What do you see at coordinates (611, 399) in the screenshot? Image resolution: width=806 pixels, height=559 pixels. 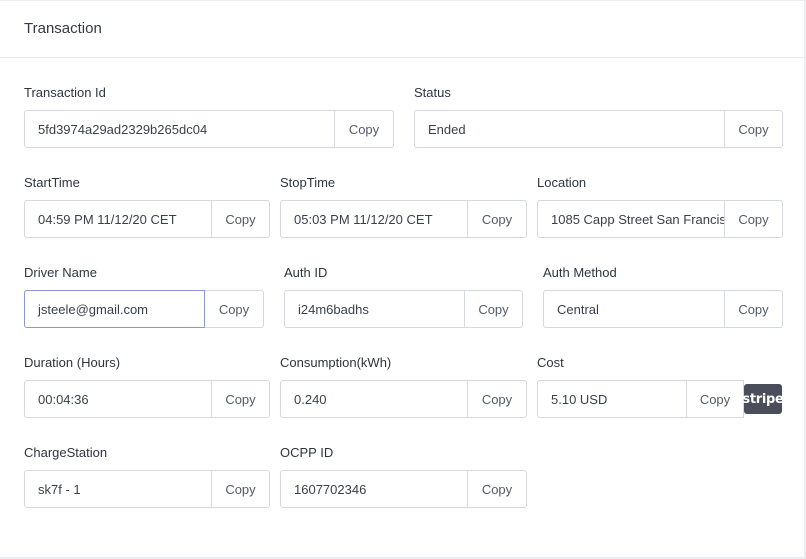 I see `cost-input: 5.10 USD` at bounding box center [611, 399].